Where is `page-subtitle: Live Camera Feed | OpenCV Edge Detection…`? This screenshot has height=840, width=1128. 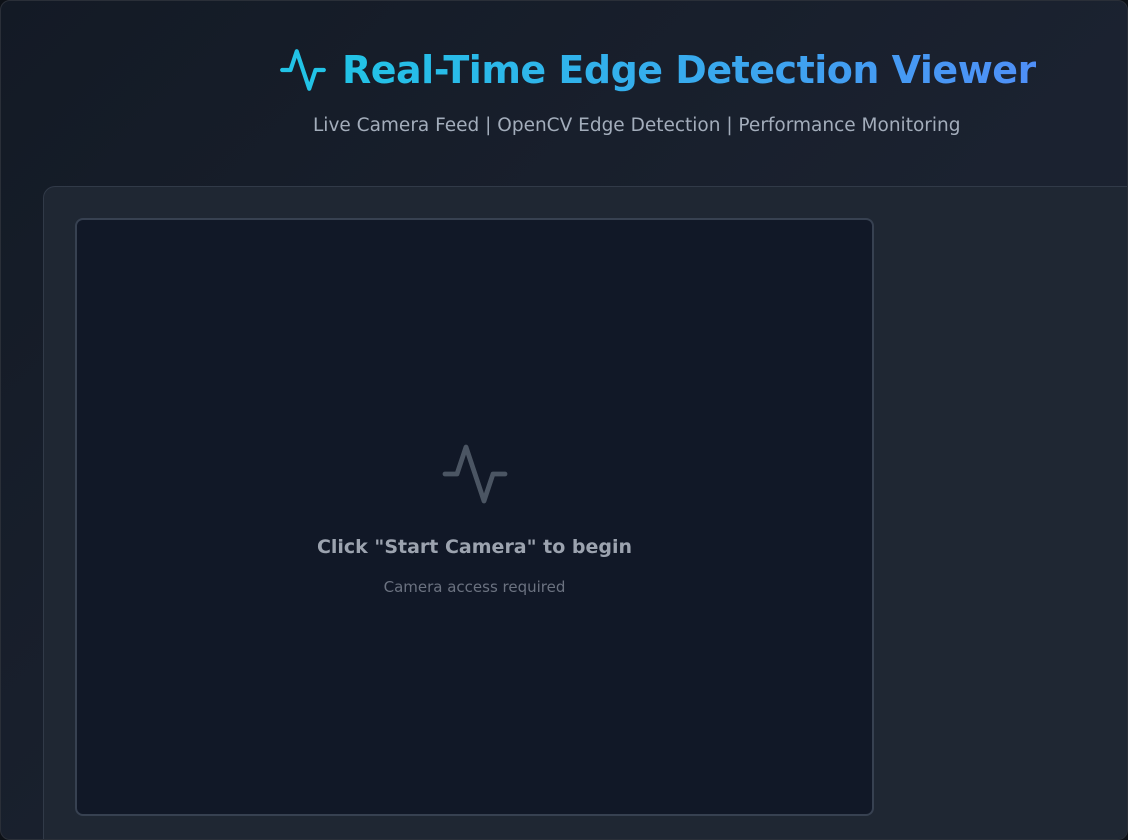
page-subtitle: Live Camera Feed | OpenCV Edge Detection… is located at coordinates (637, 125).